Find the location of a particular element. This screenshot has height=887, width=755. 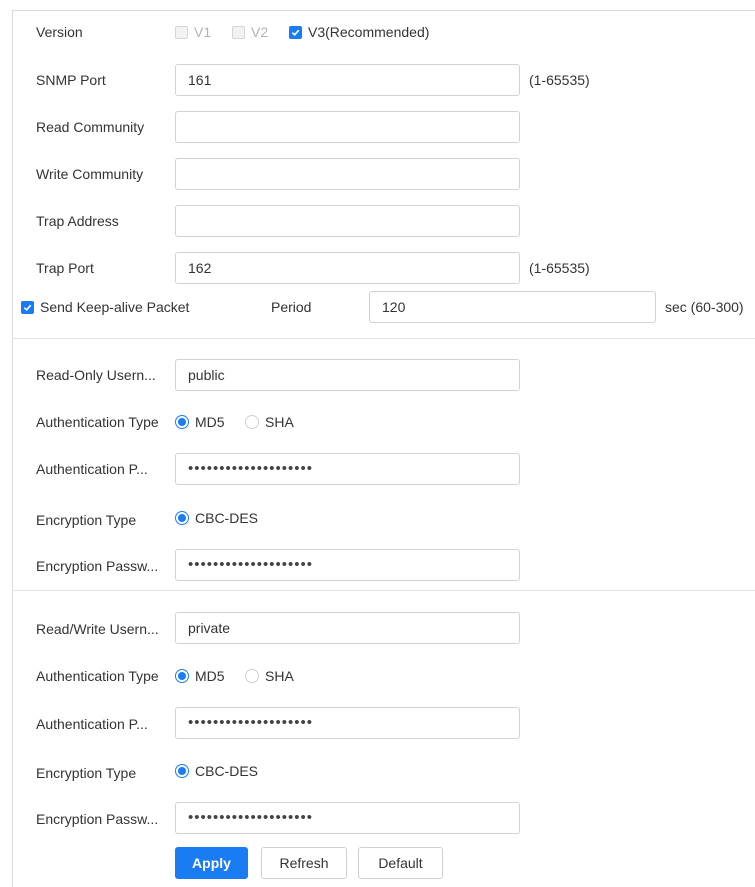

read-only-username-input is located at coordinates (347, 375).